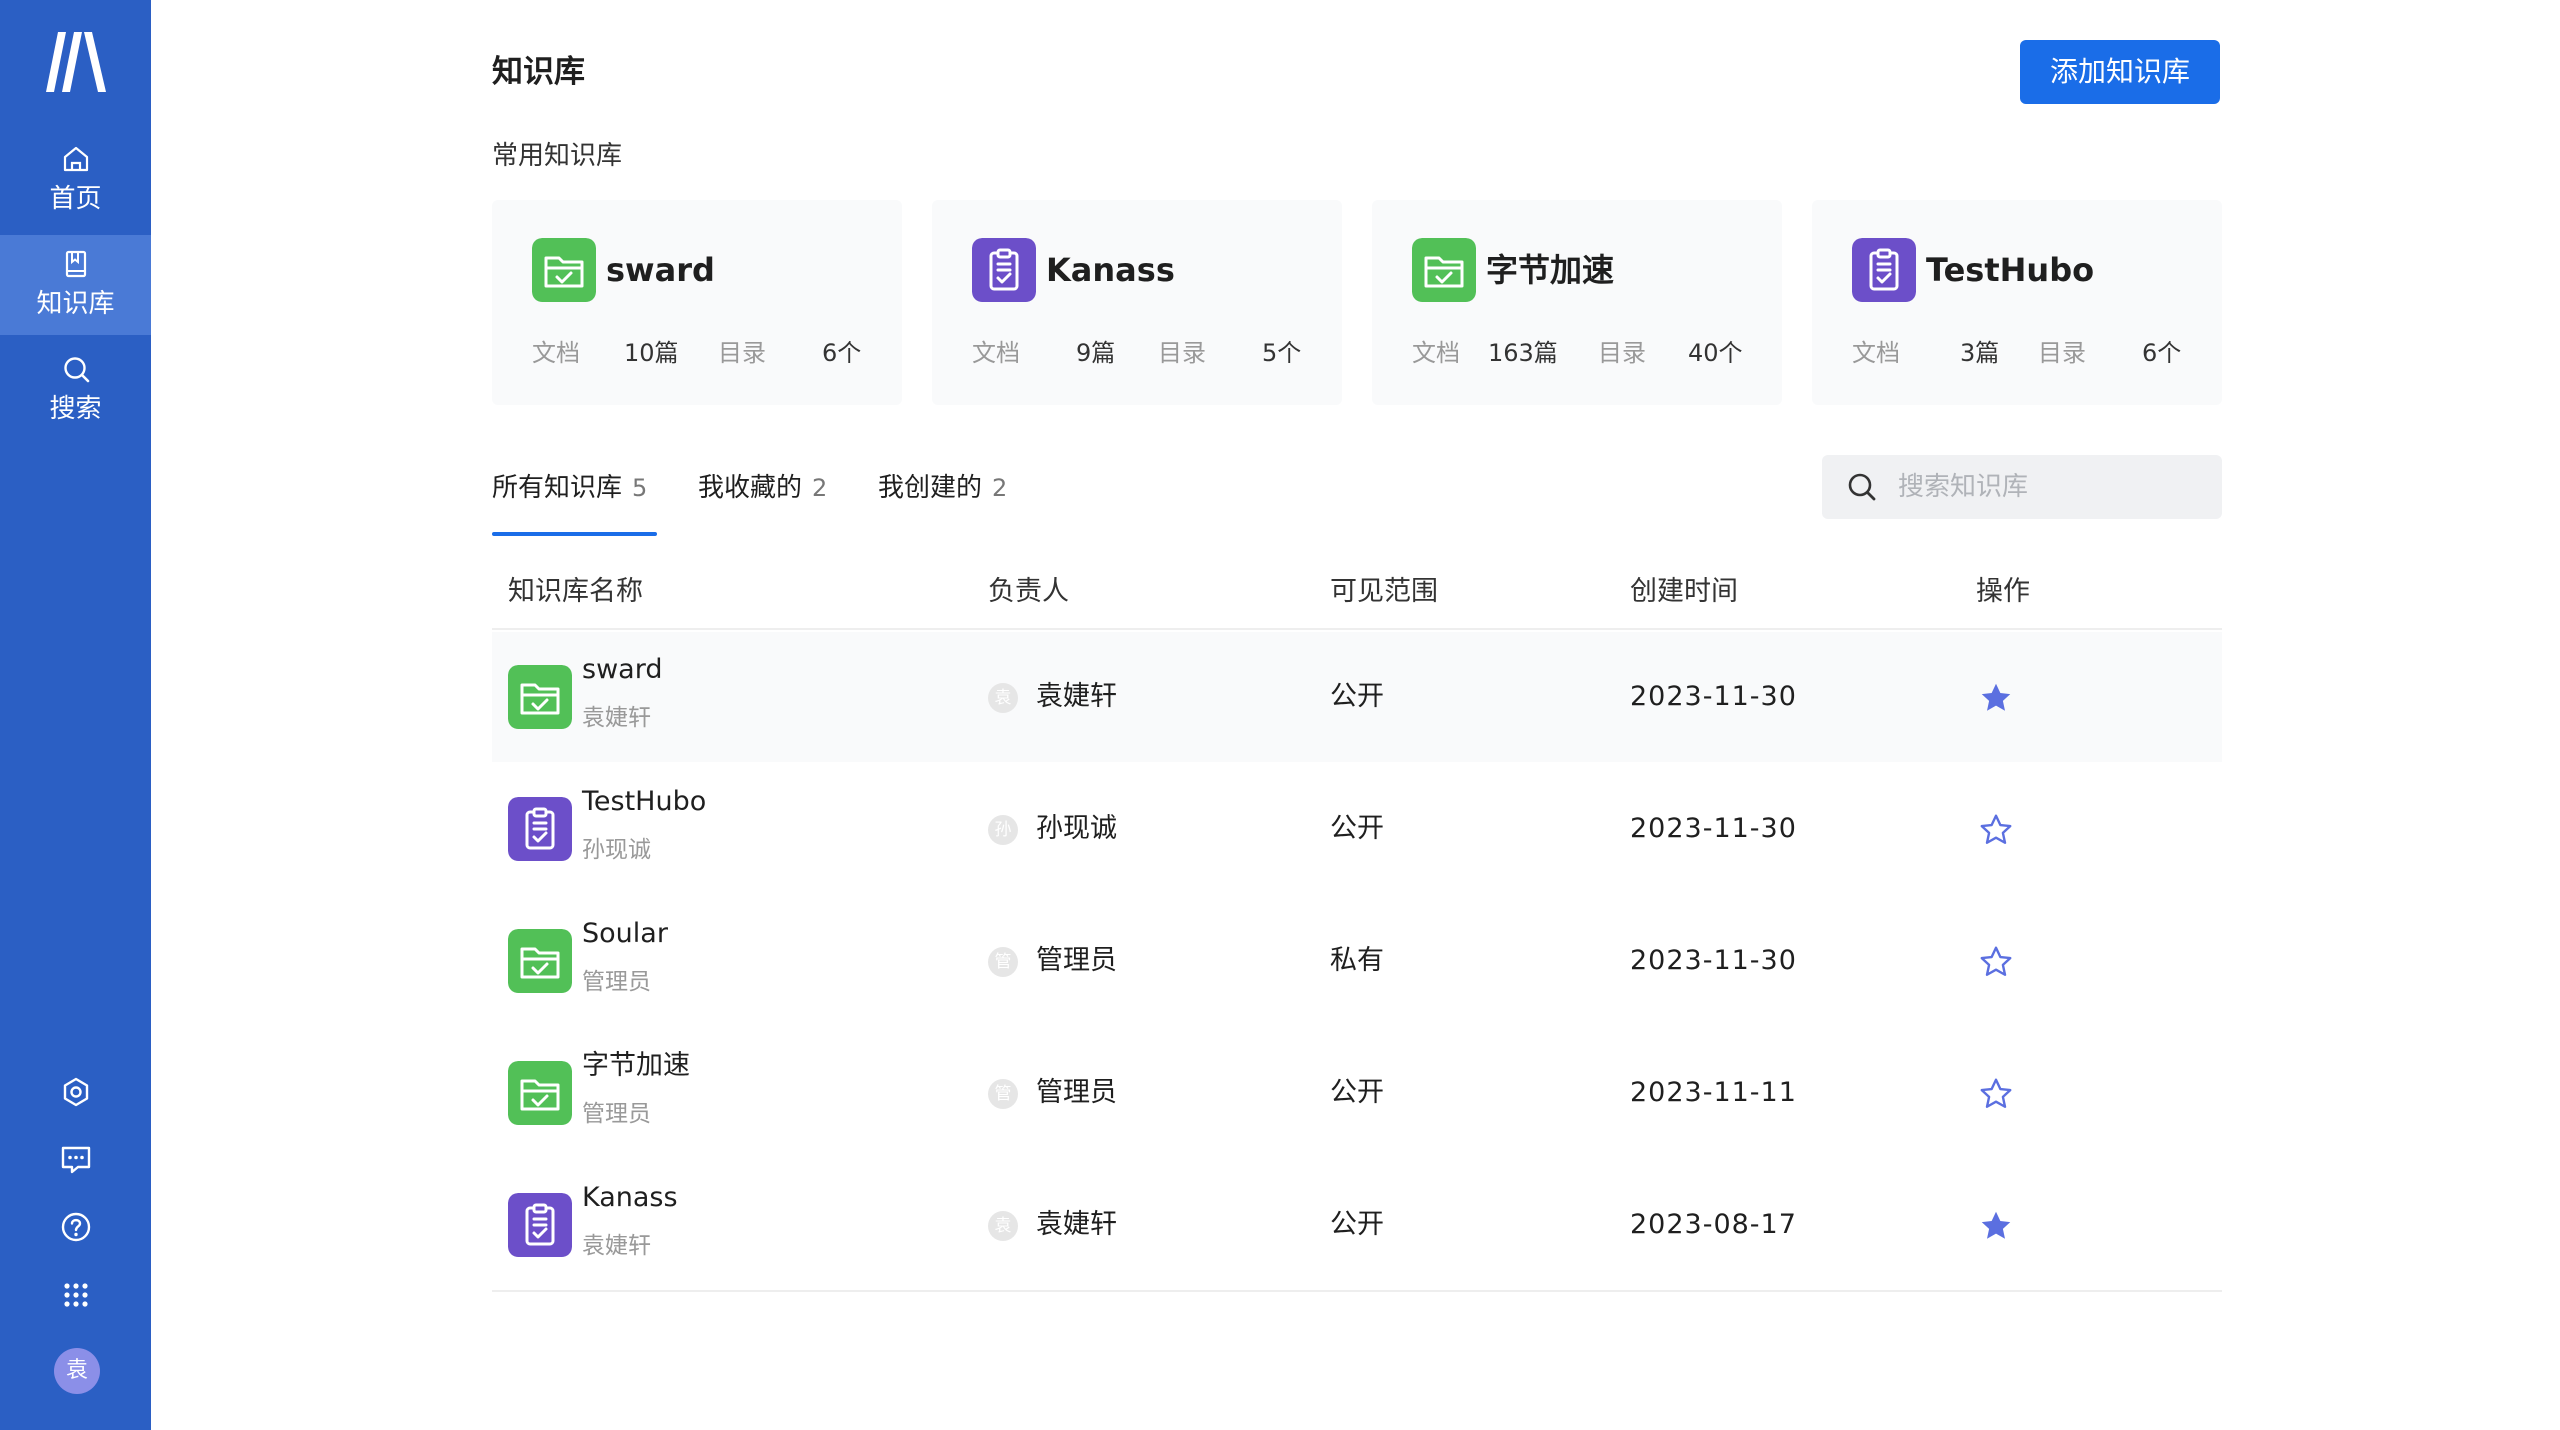 The width and height of the screenshot is (2560, 1430). I want to click on page-title: 知识库, so click(538, 72).